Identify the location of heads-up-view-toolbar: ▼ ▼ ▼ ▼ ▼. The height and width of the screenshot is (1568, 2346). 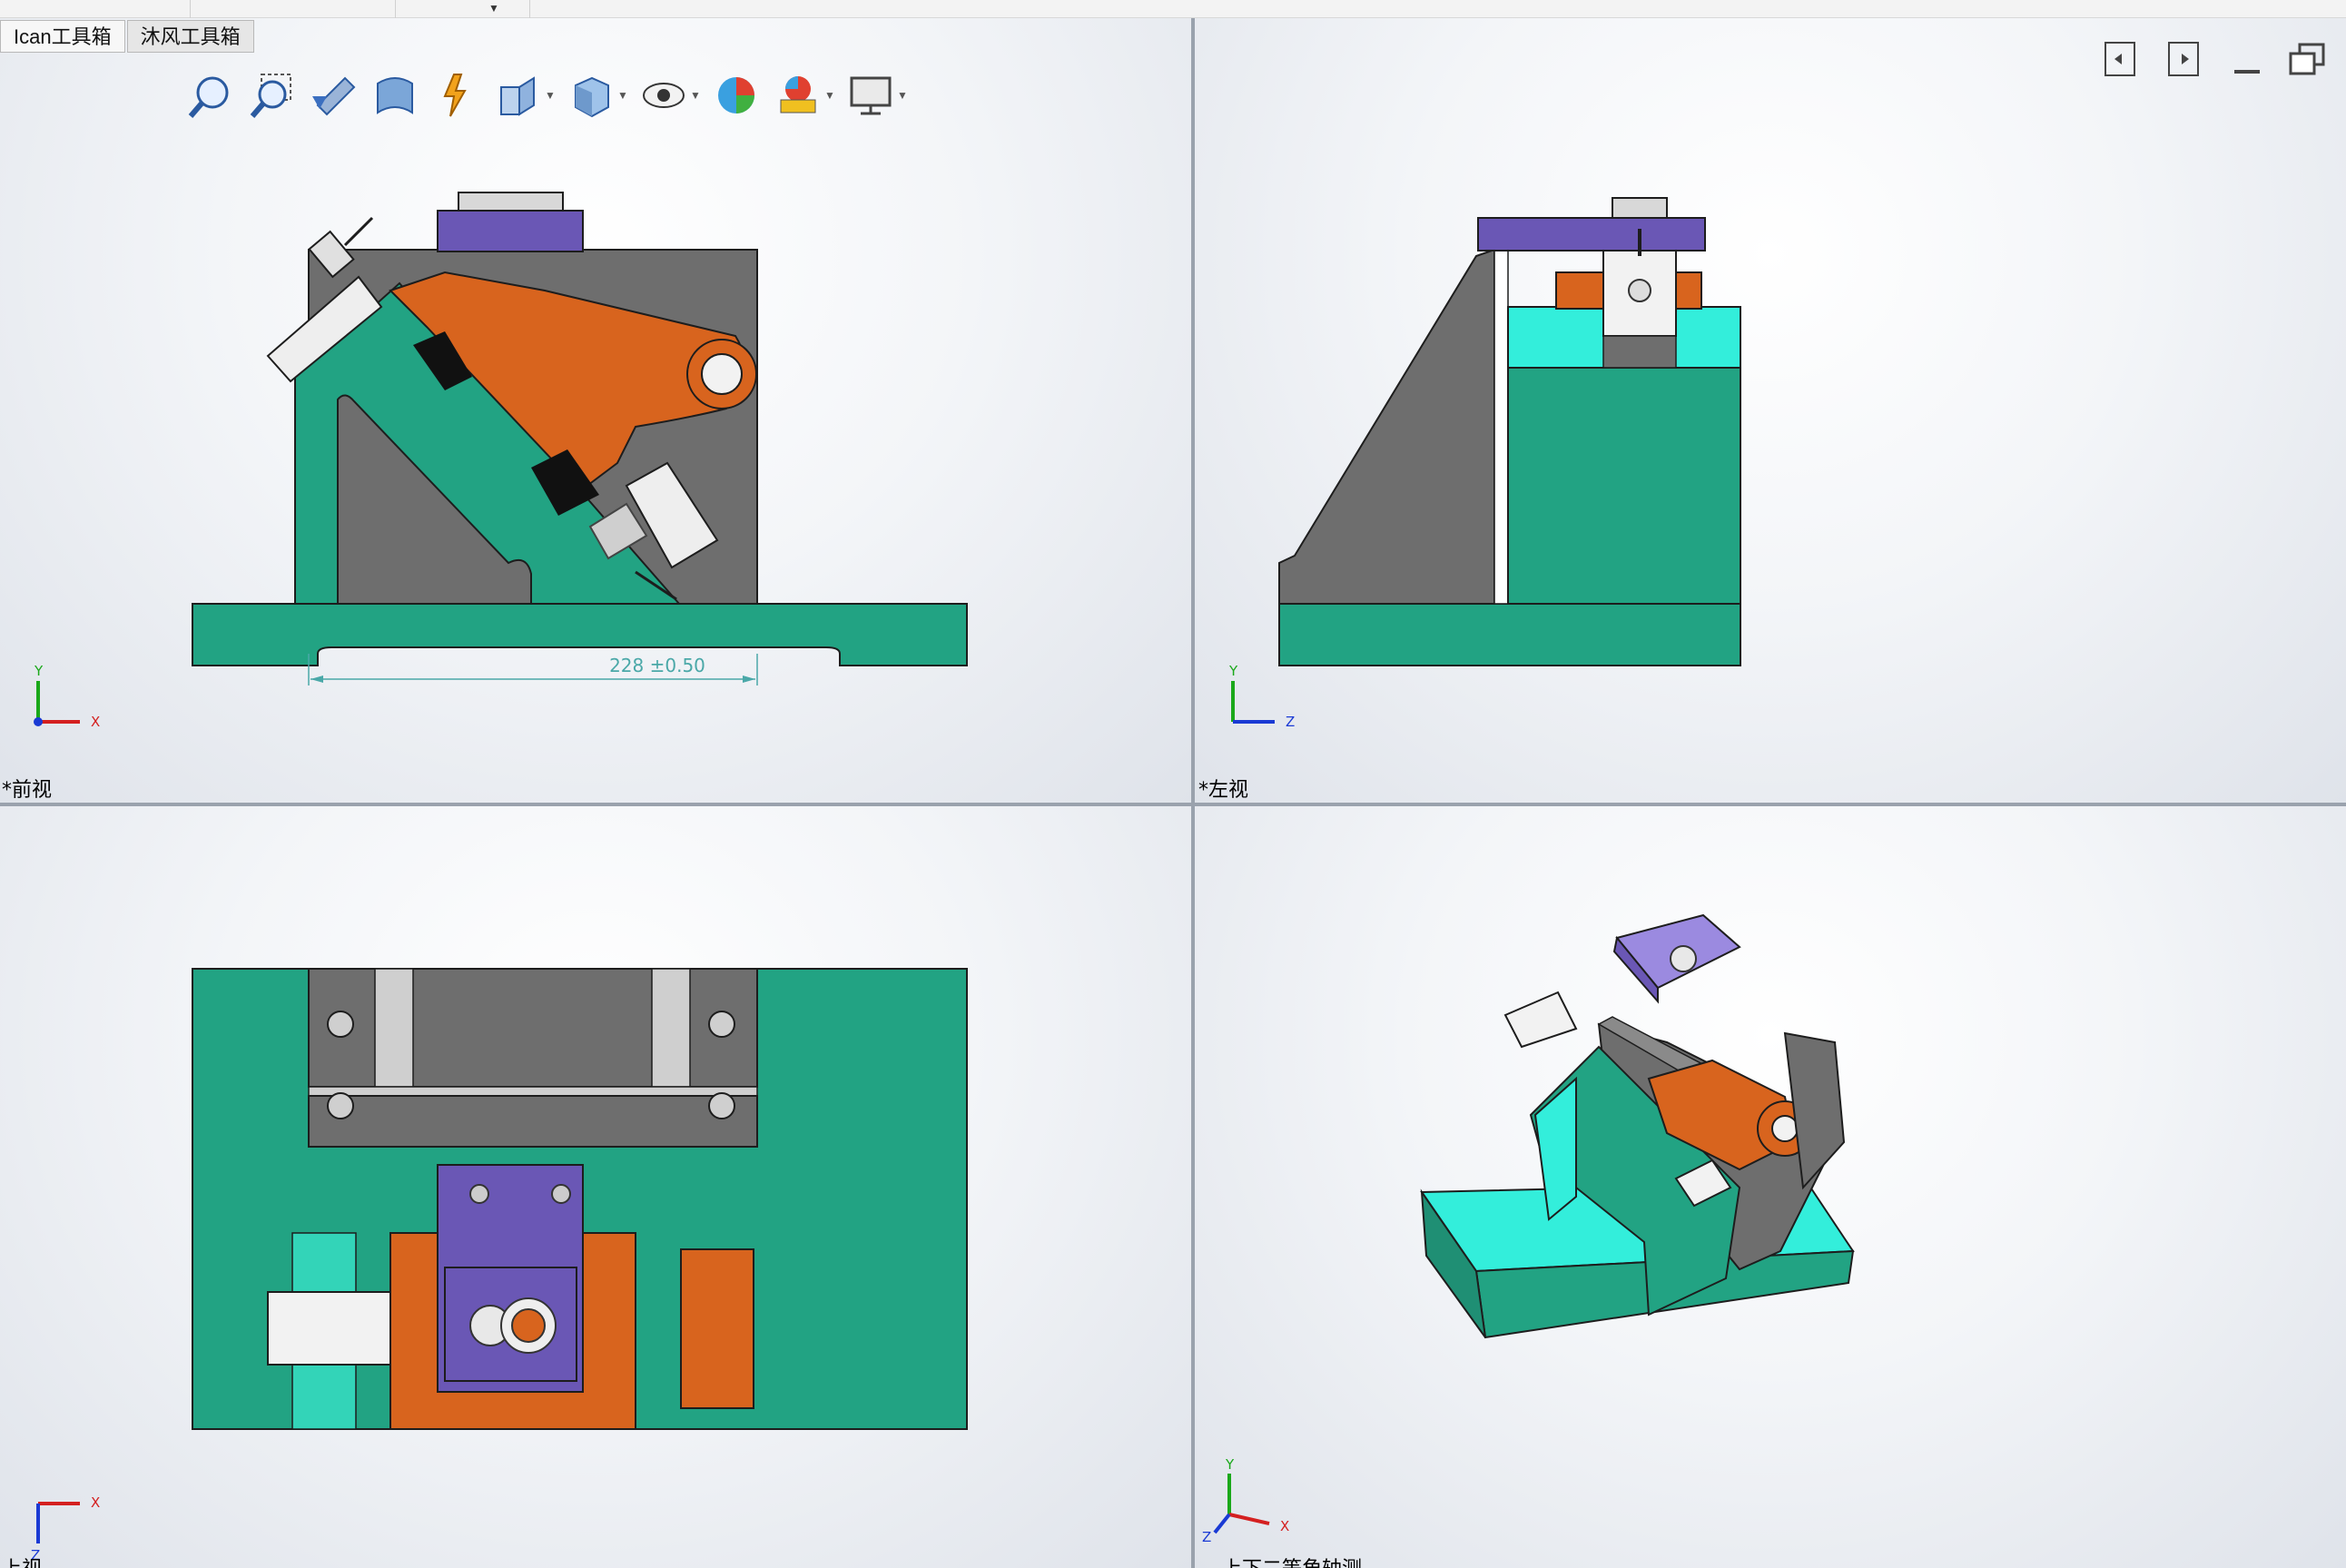
(548, 95).